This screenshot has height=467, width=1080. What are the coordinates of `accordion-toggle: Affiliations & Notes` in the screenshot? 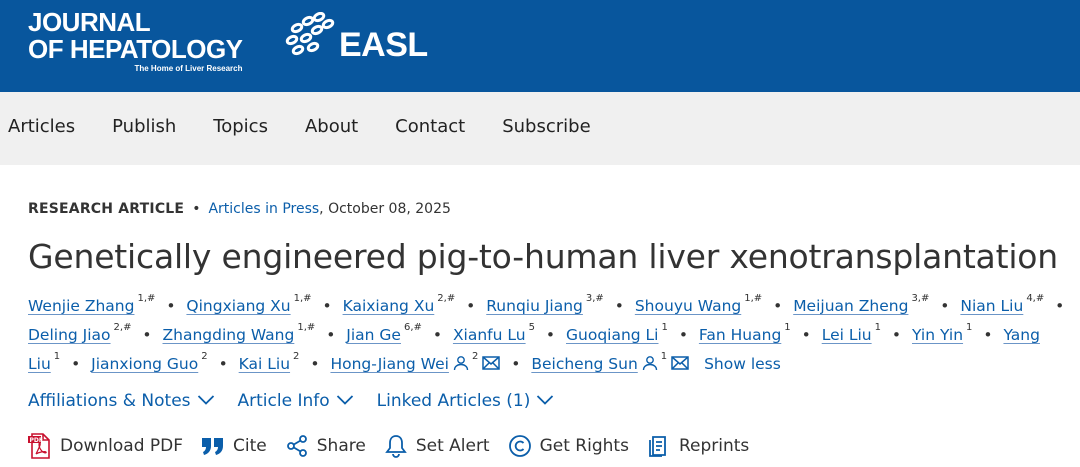 It's located at (121, 401).